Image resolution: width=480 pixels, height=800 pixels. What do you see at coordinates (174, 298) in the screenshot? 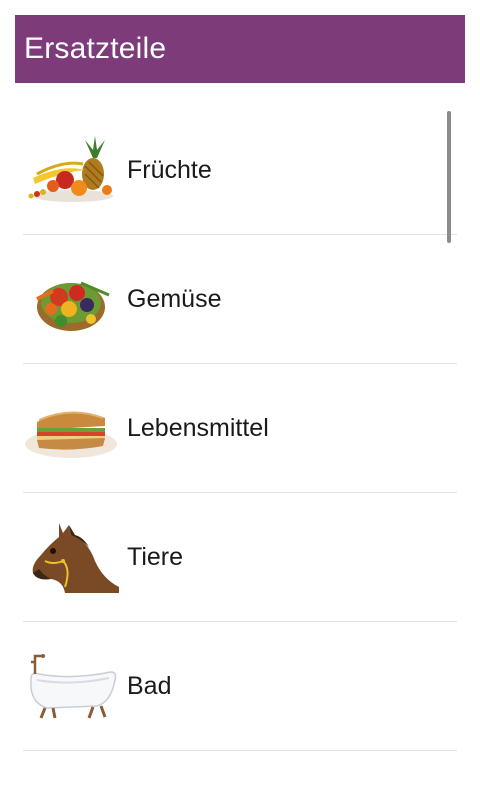
I see `list-item-label: Gemüse` at bounding box center [174, 298].